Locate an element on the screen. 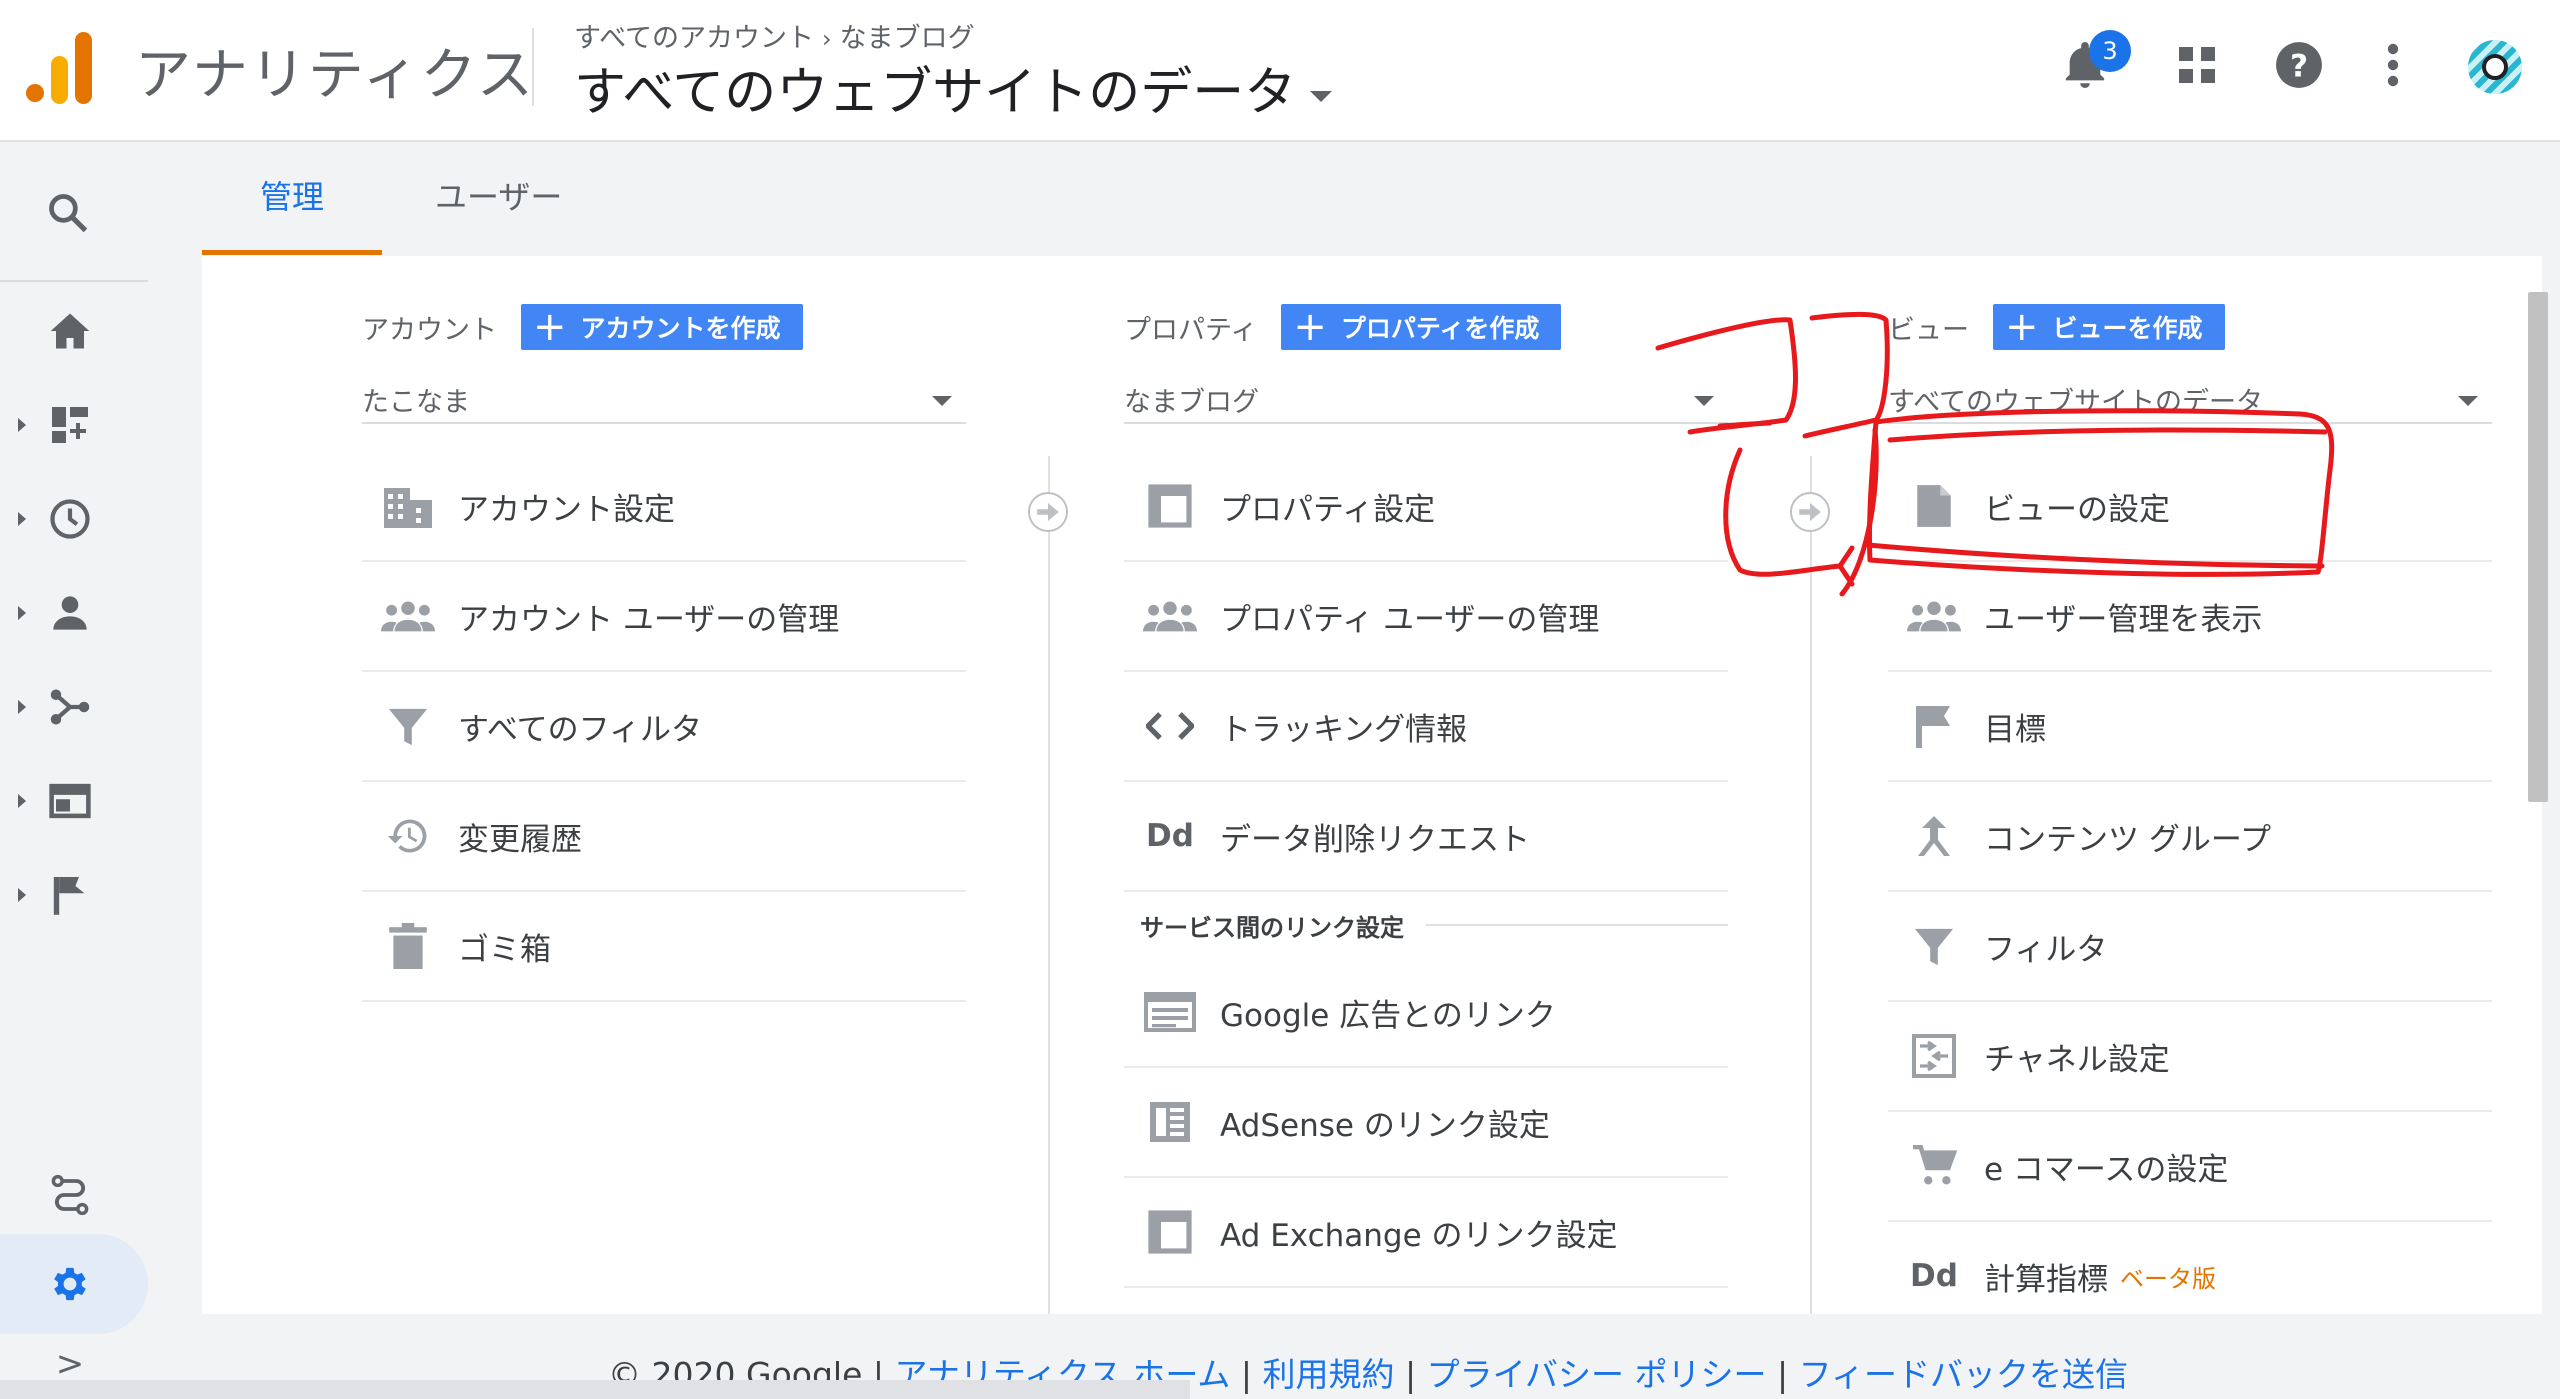 The width and height of the screenshot is (2560, 1399). apps-grid-icon is located at coordinates (2197, 65).